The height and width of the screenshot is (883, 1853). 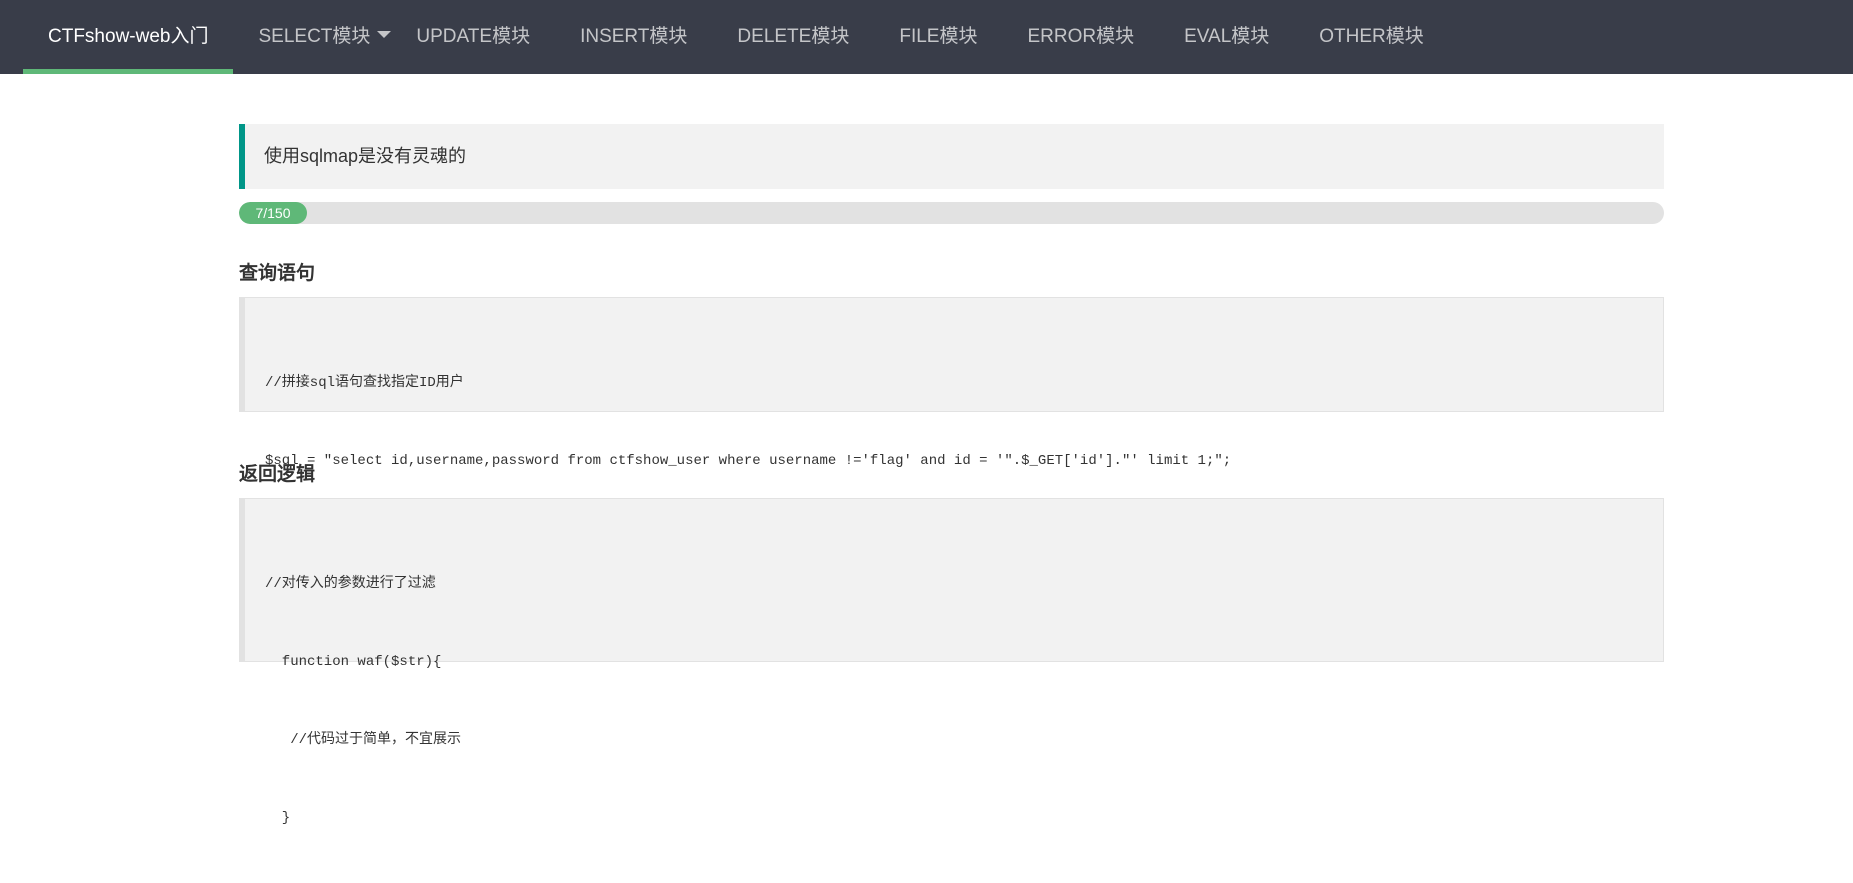 I want to click on nav-item-label: INSERT模块, so click(x=634, y=36).